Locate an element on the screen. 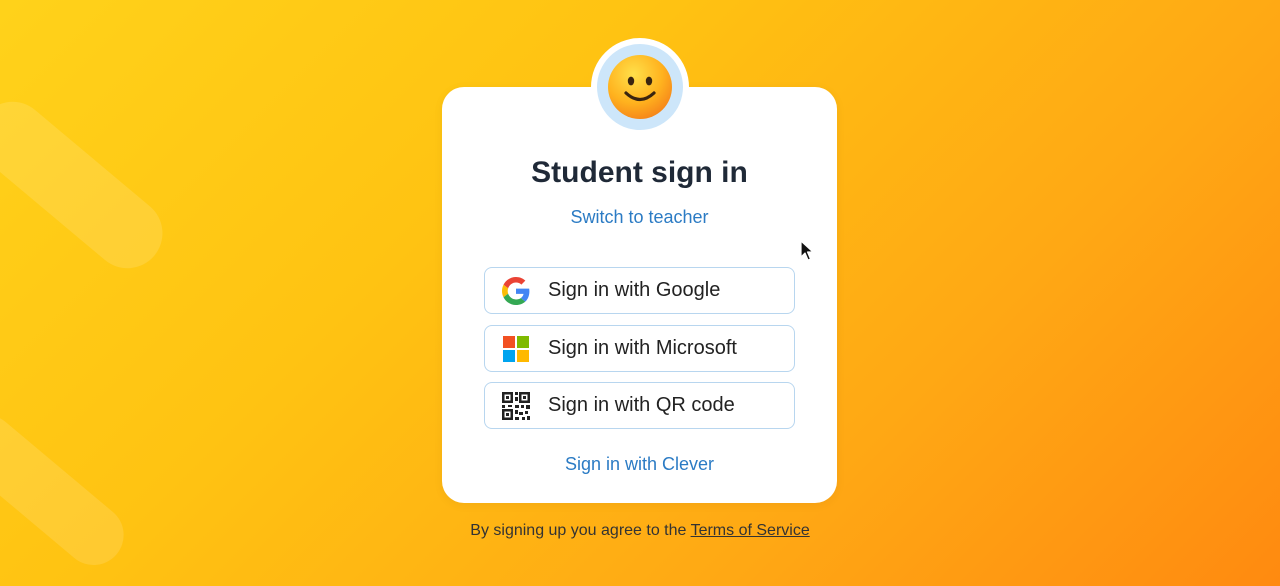 Image resolution: width=1280 pixels, height=586 pixels. switch-to-teacher-link: Switch to teacher is located at coordinates (639, 217).